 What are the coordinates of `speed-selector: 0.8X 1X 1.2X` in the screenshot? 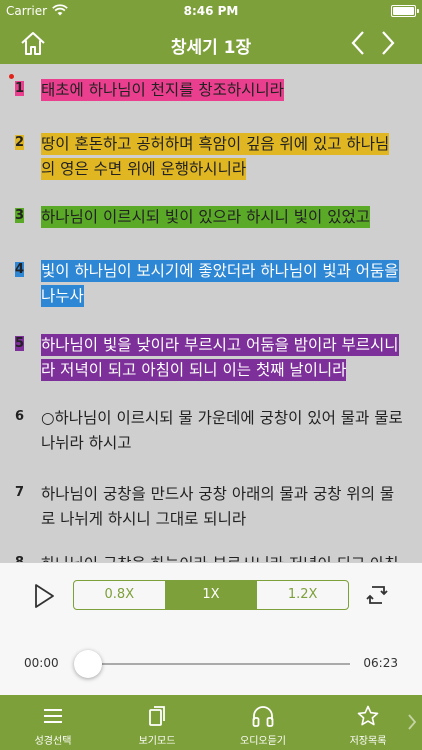 It's located at (211, 595).